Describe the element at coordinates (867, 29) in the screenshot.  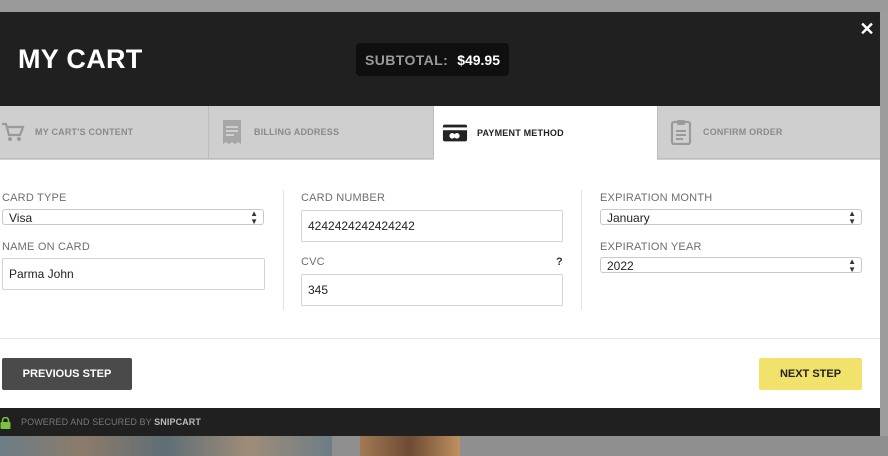
I see `close-icon: ✕` at that location.